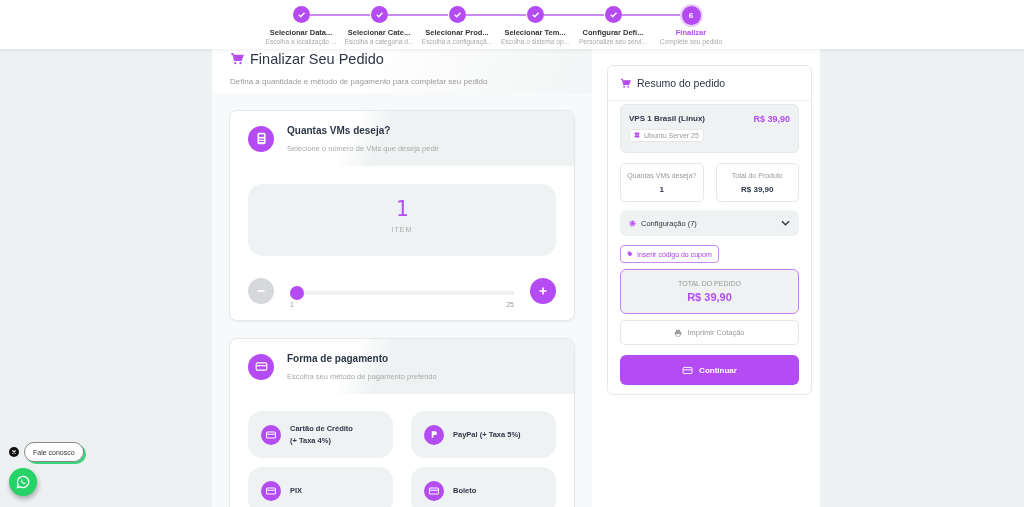 The width and height of the screenshot is (1024, 507). I want to click on printer-icon, so click(678, 332).